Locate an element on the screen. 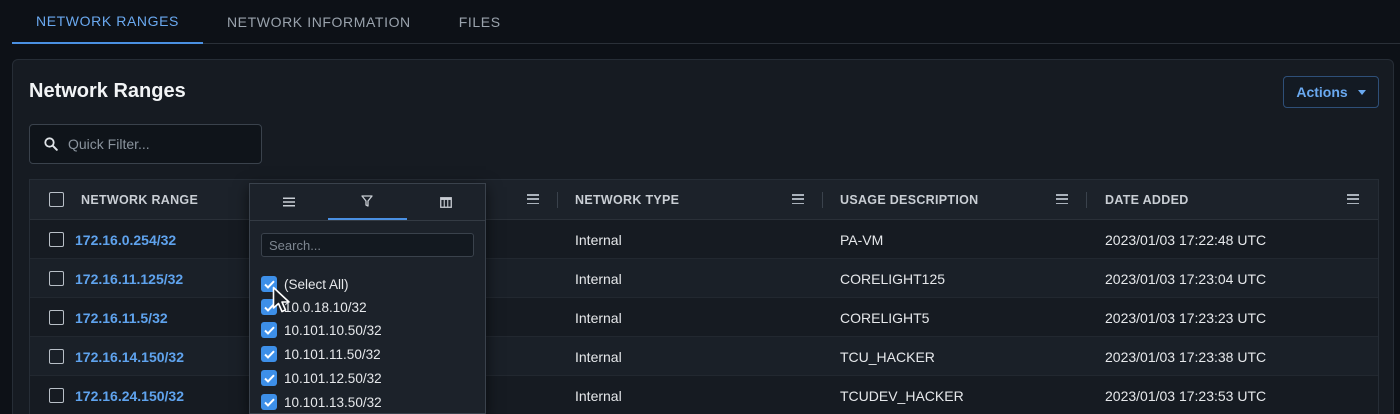 The height and width of the screenshot is (414, 1400). column-menu-tab-general is located at coordinates (289, 202).